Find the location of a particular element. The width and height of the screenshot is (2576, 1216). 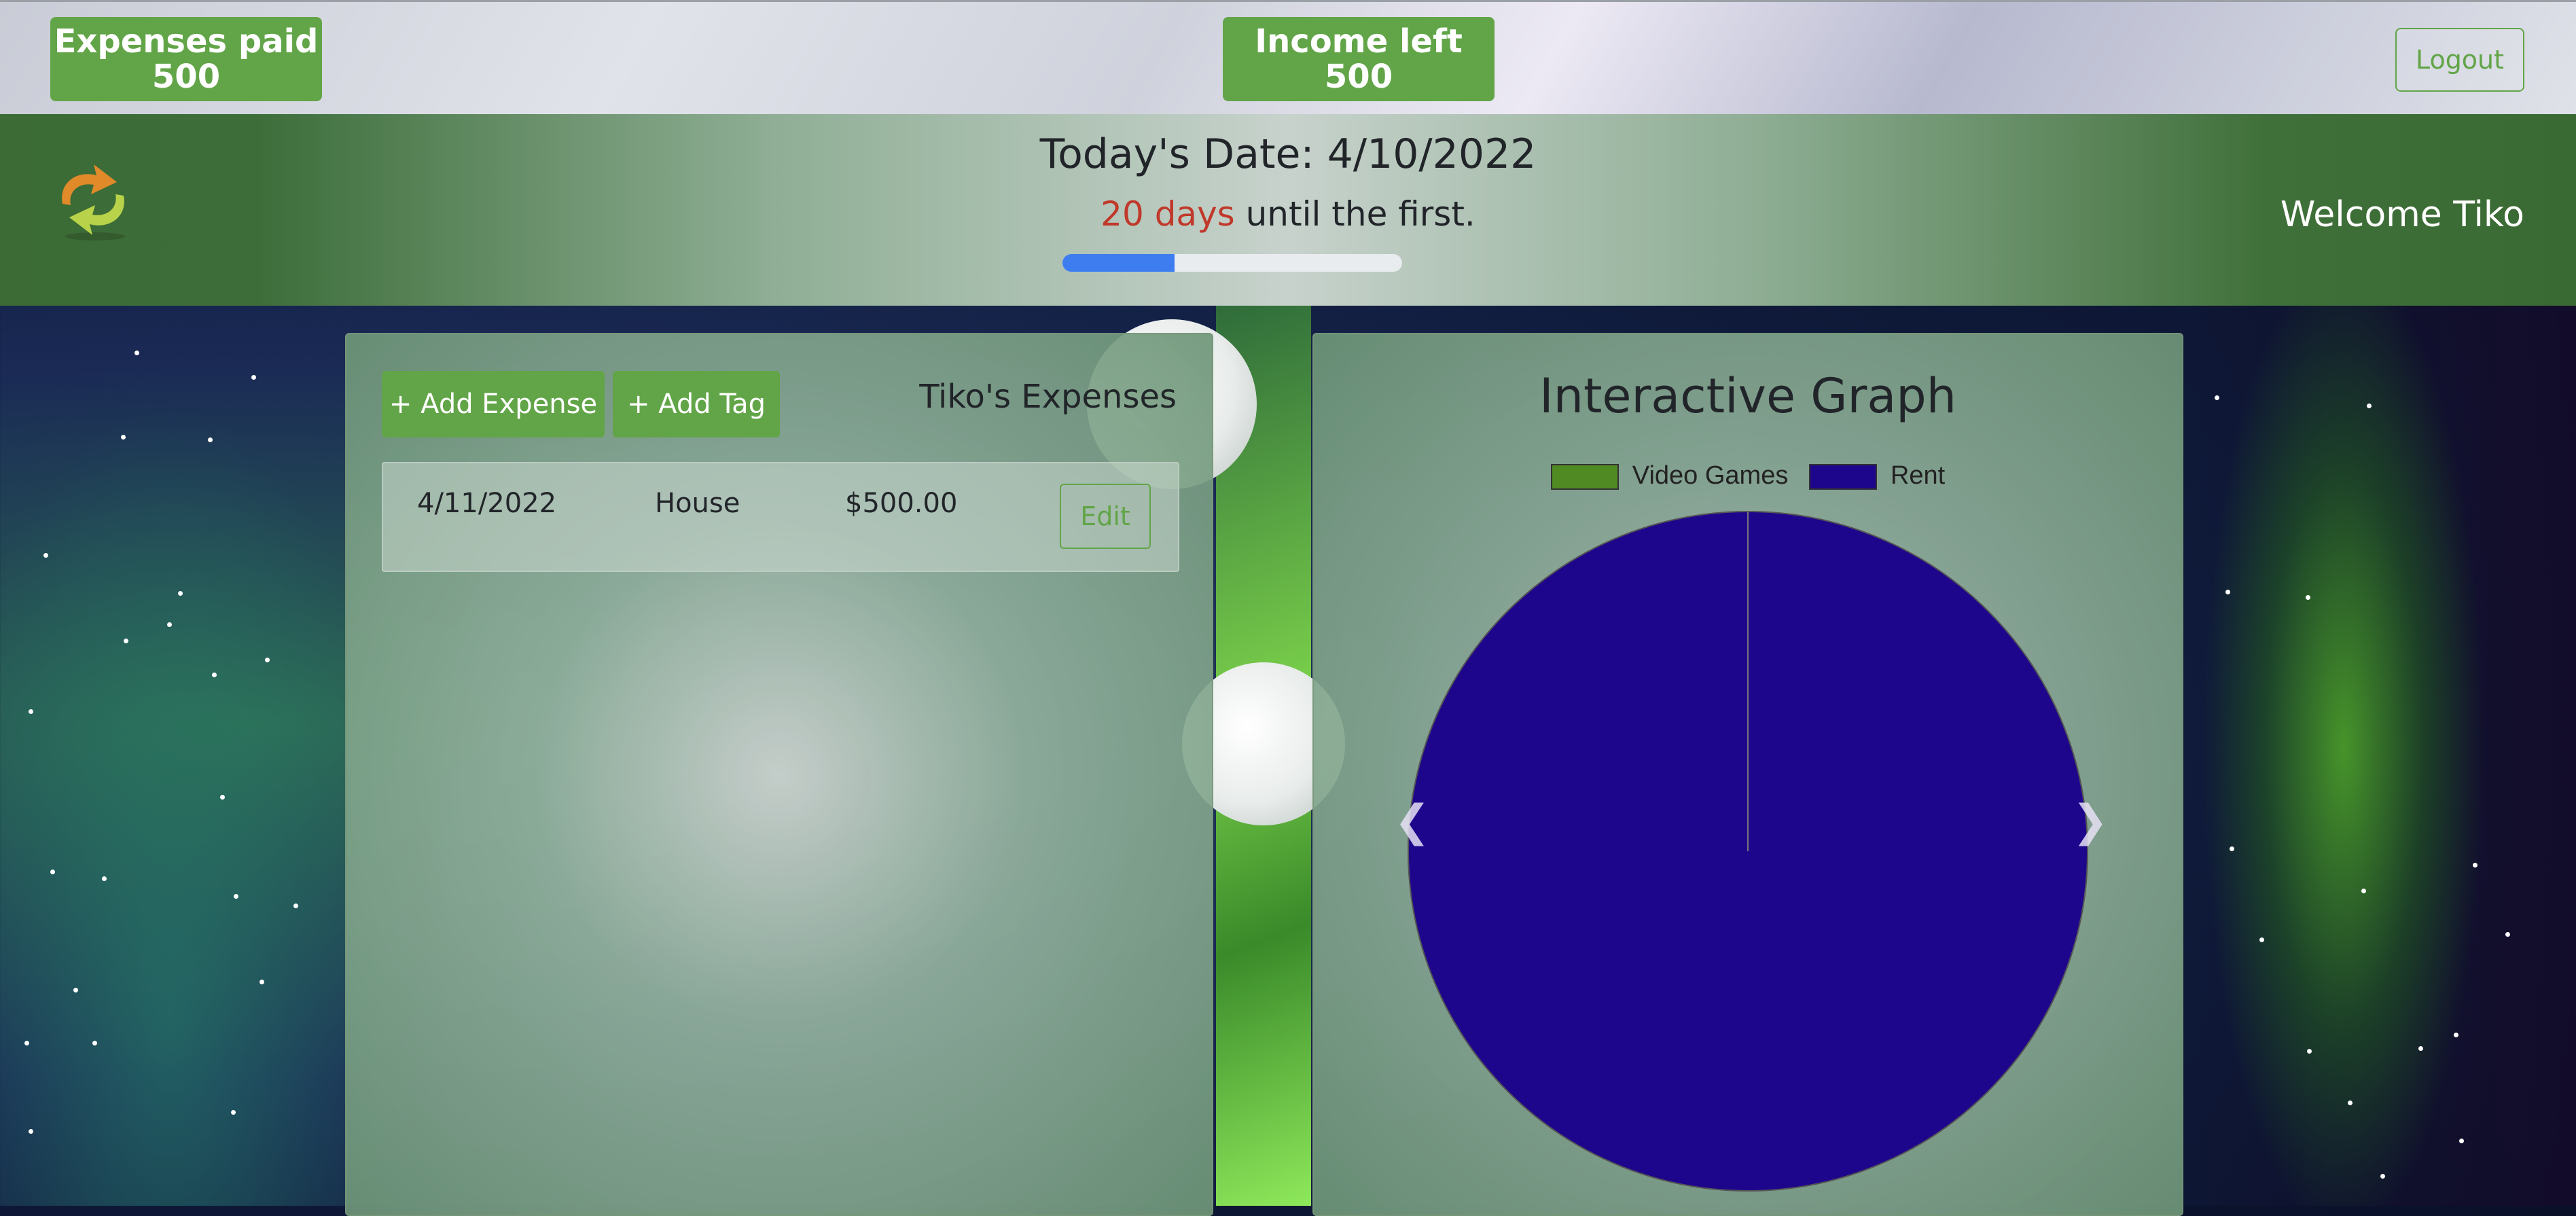

countdown-text: 20 days until the first. is located at coordinates (1288, 214).